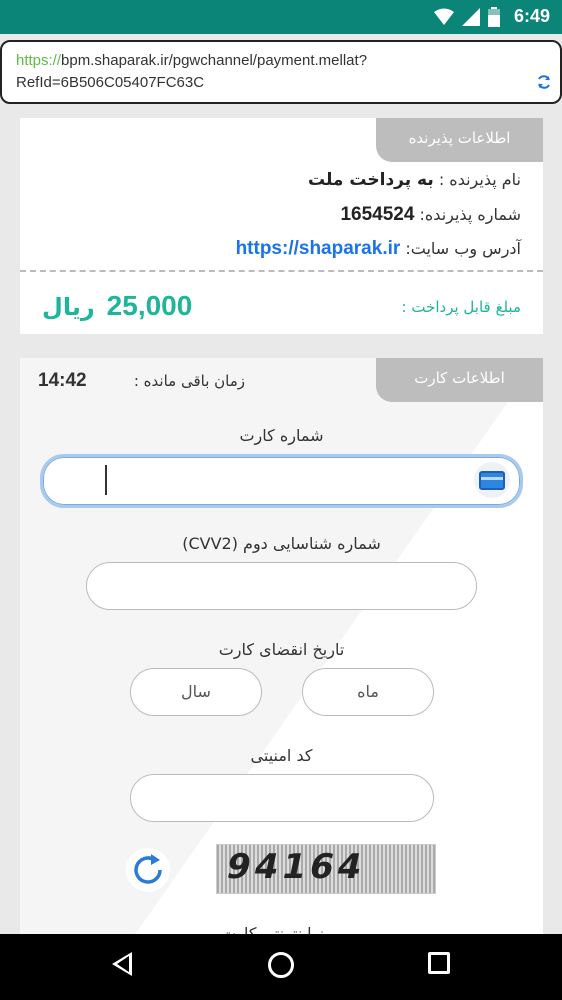 This screenshot has width=562, height=1000. Describe the element at coordinates (459, 380) in the screenshot. I see `card-info-tab: اطلاعات کارت` at that location.